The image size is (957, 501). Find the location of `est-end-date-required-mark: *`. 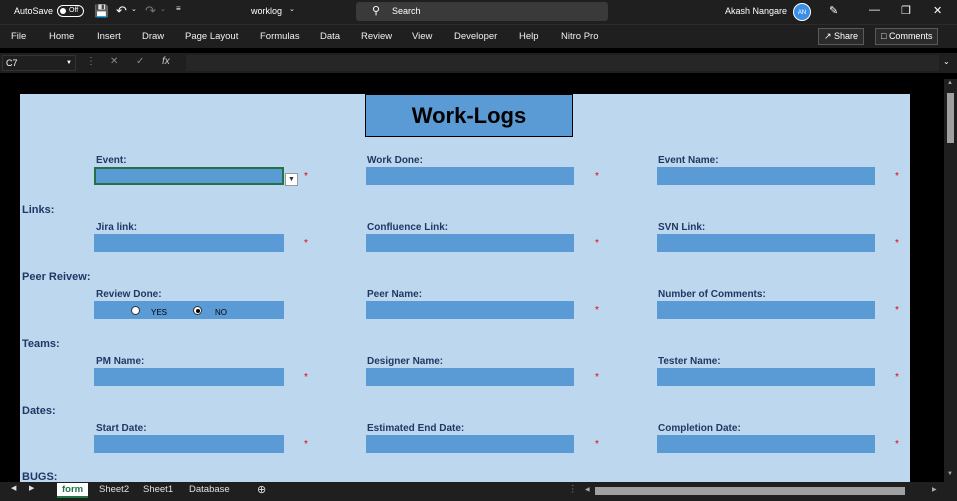

est-end-date-required-mark: * is located at coordinates (597, 444).